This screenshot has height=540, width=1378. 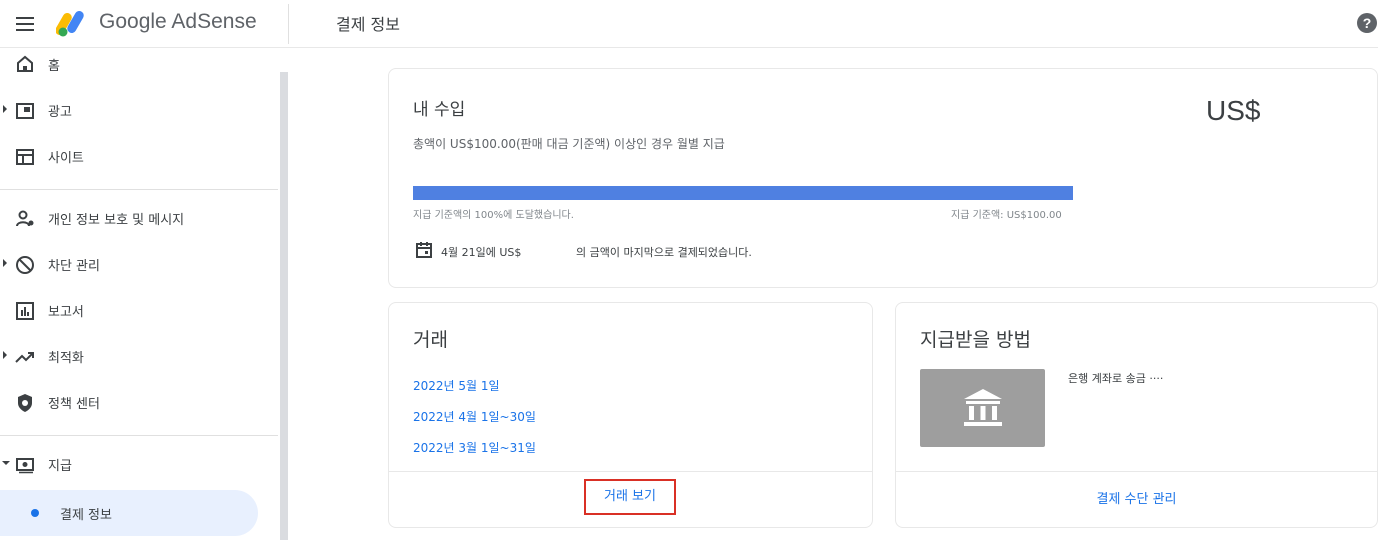 I want to click on card-footer: 결제 수단 관리, so click(x=1136, y=499).